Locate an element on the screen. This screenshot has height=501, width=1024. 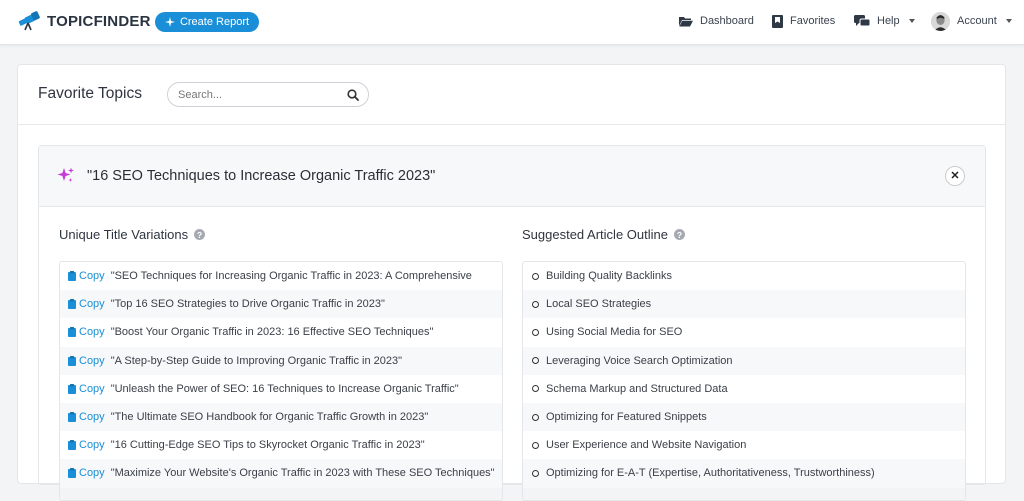
nav-help-label: Help is located at coordinates (888, 21).